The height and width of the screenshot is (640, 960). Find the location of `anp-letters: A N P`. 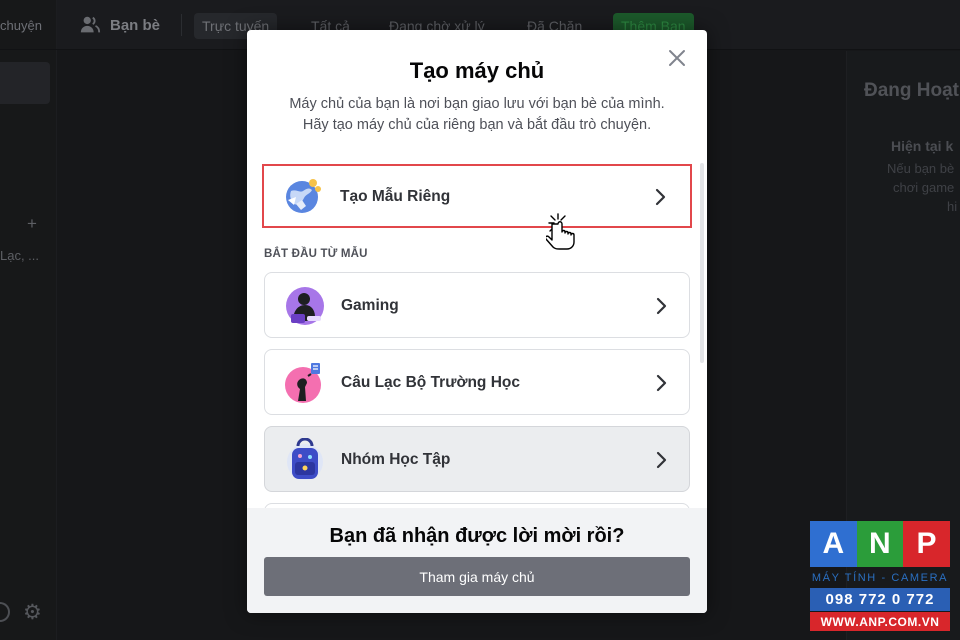

anp-letters: A N P is located at coordinates (880, 544).